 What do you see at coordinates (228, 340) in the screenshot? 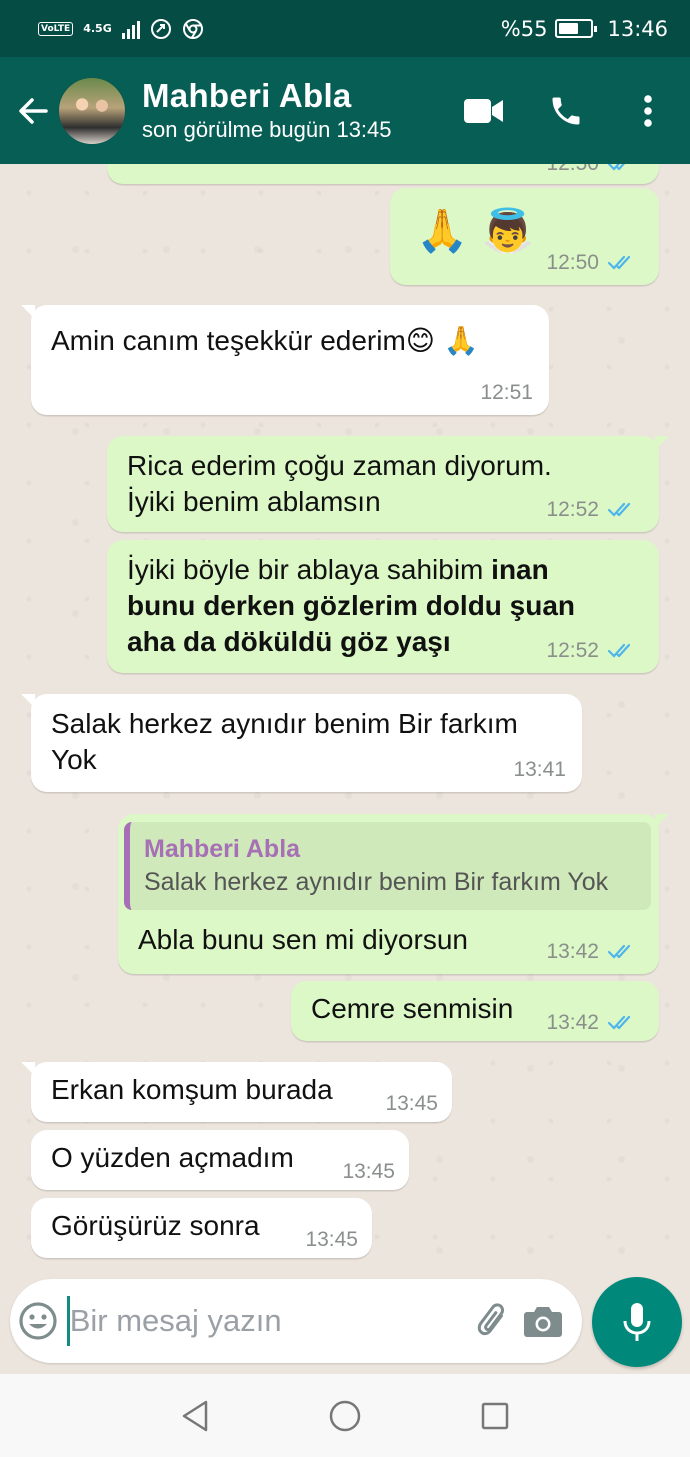
I see `message-text-content: Amin canım teşekkür ederim` at bounding box center [228, 340].